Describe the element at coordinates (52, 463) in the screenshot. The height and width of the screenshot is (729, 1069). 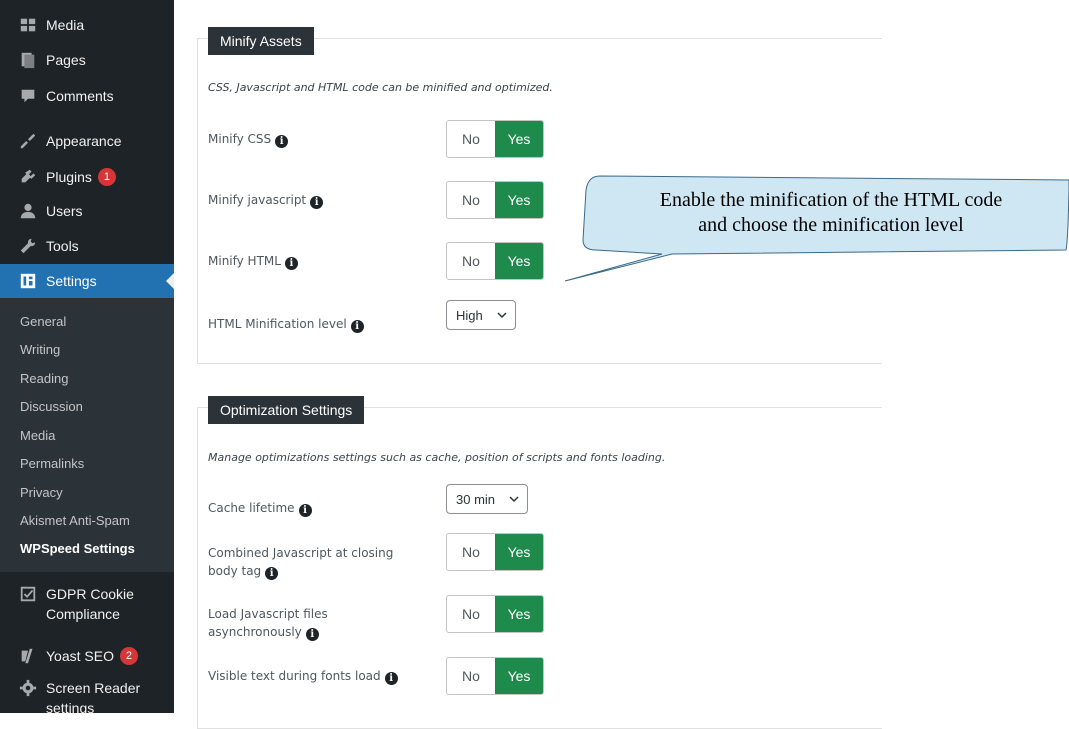
I see `submenu-item-permalinks: Permalinks` at that location.